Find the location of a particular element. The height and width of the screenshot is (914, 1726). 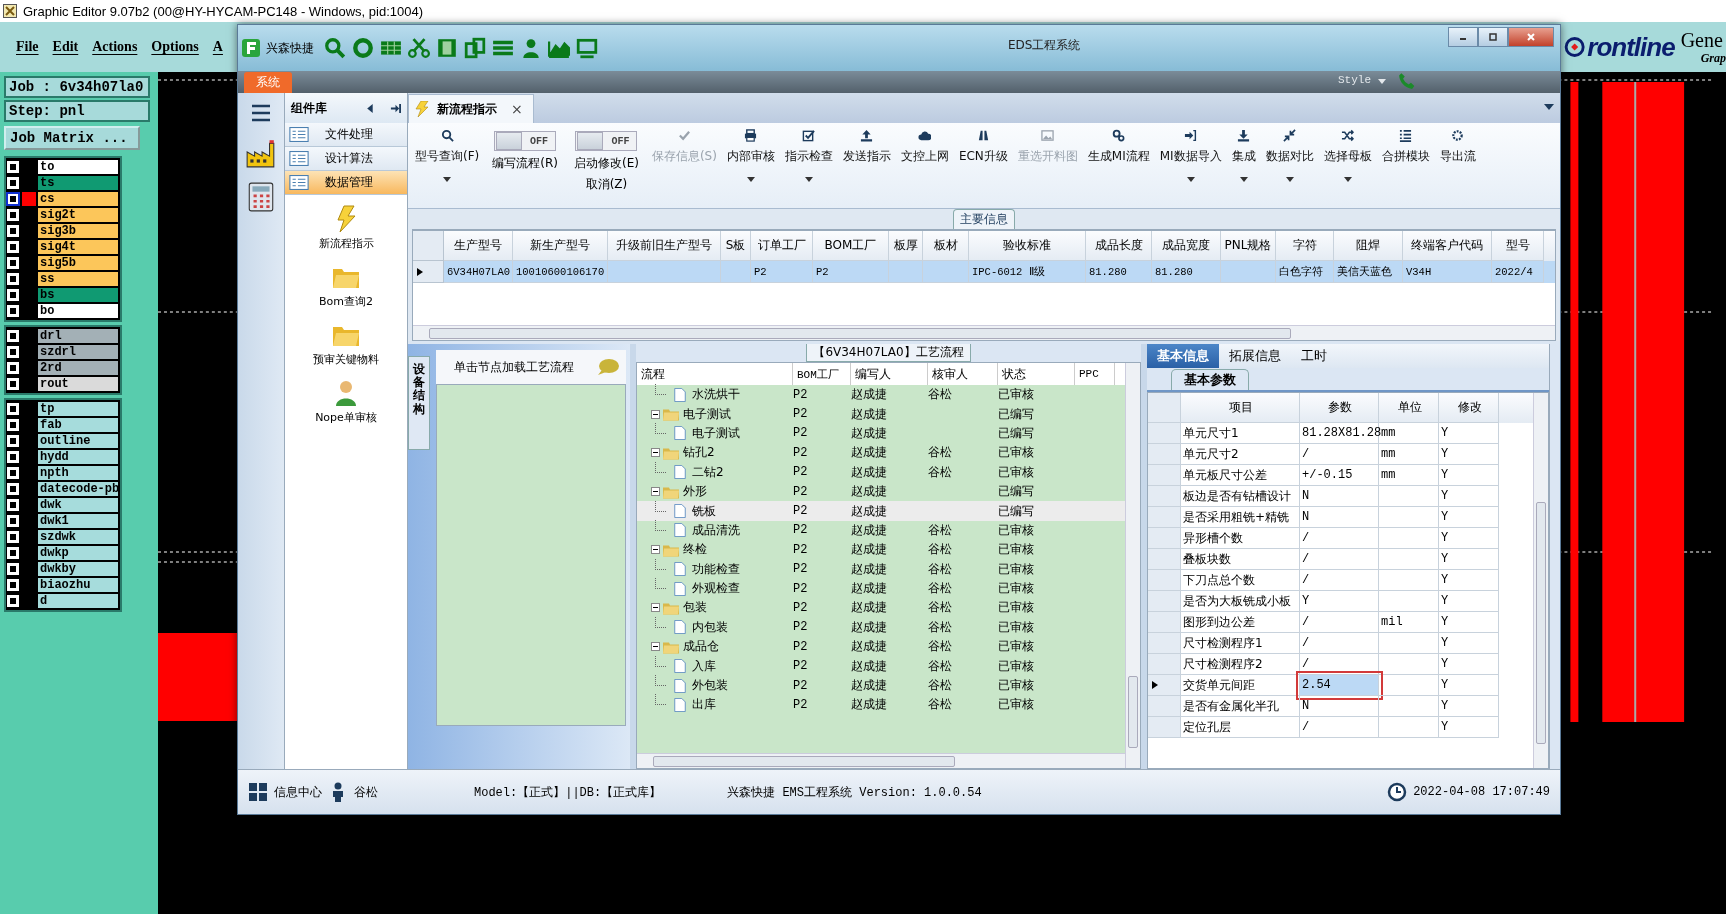

table-row: 下刀点总个数 / Y is located at coordinates (1341, 580).